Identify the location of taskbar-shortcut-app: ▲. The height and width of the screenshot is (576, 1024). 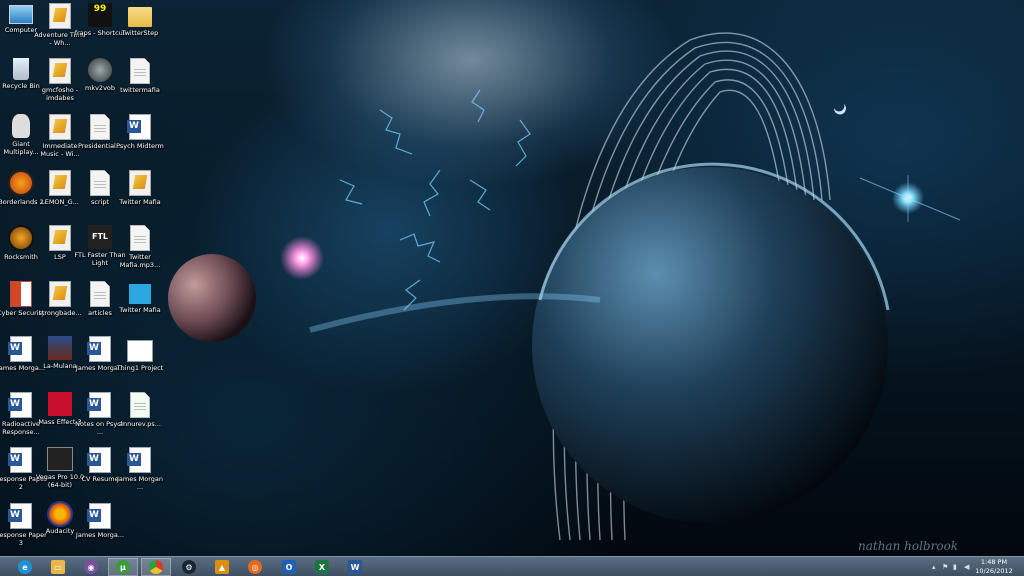
(222, 567).